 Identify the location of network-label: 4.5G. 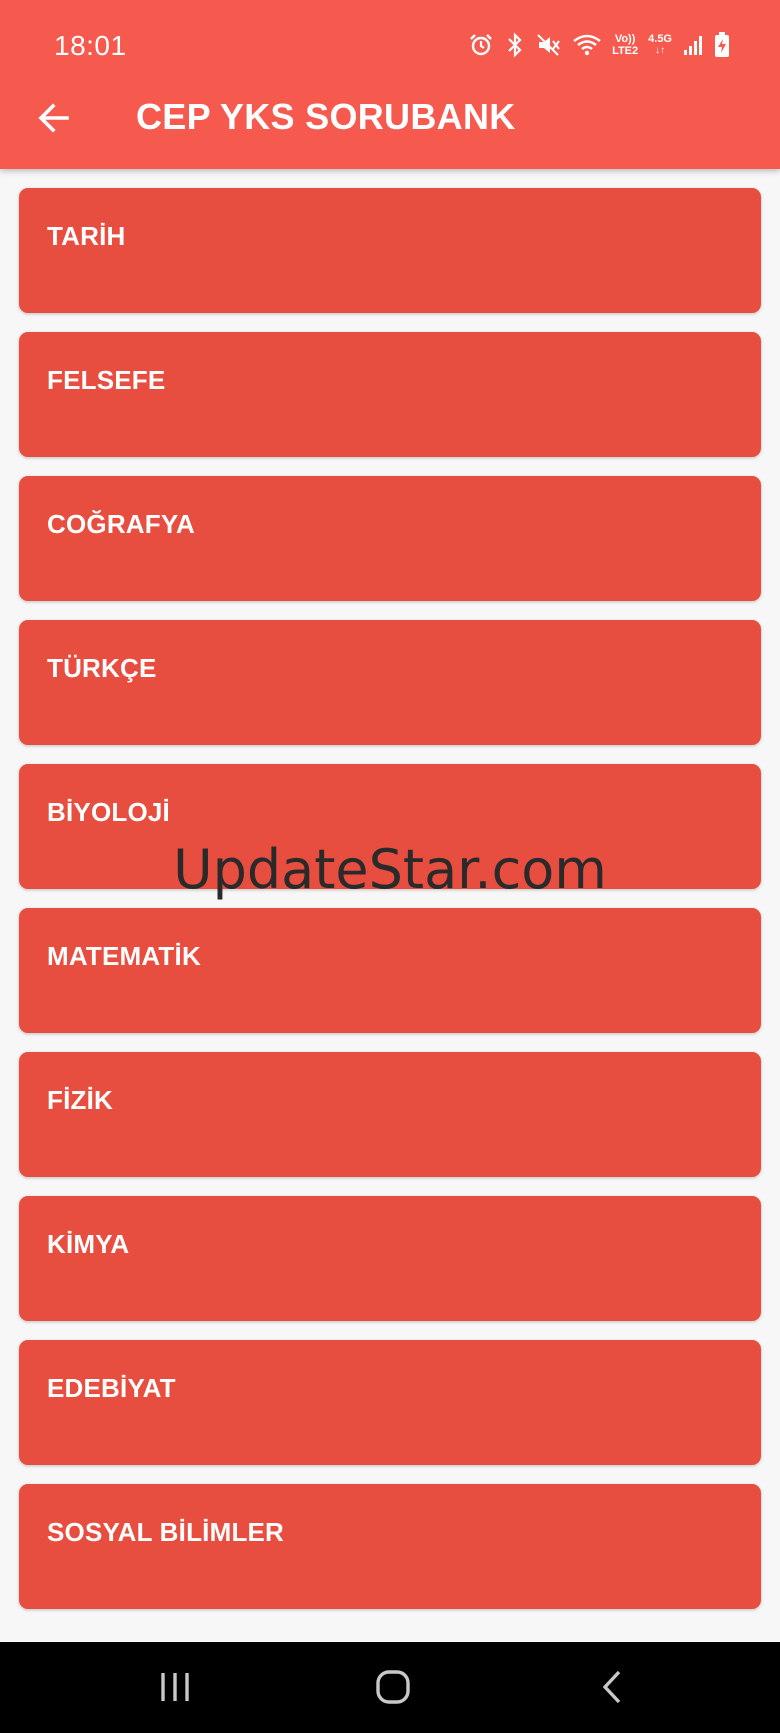
(660, 39).